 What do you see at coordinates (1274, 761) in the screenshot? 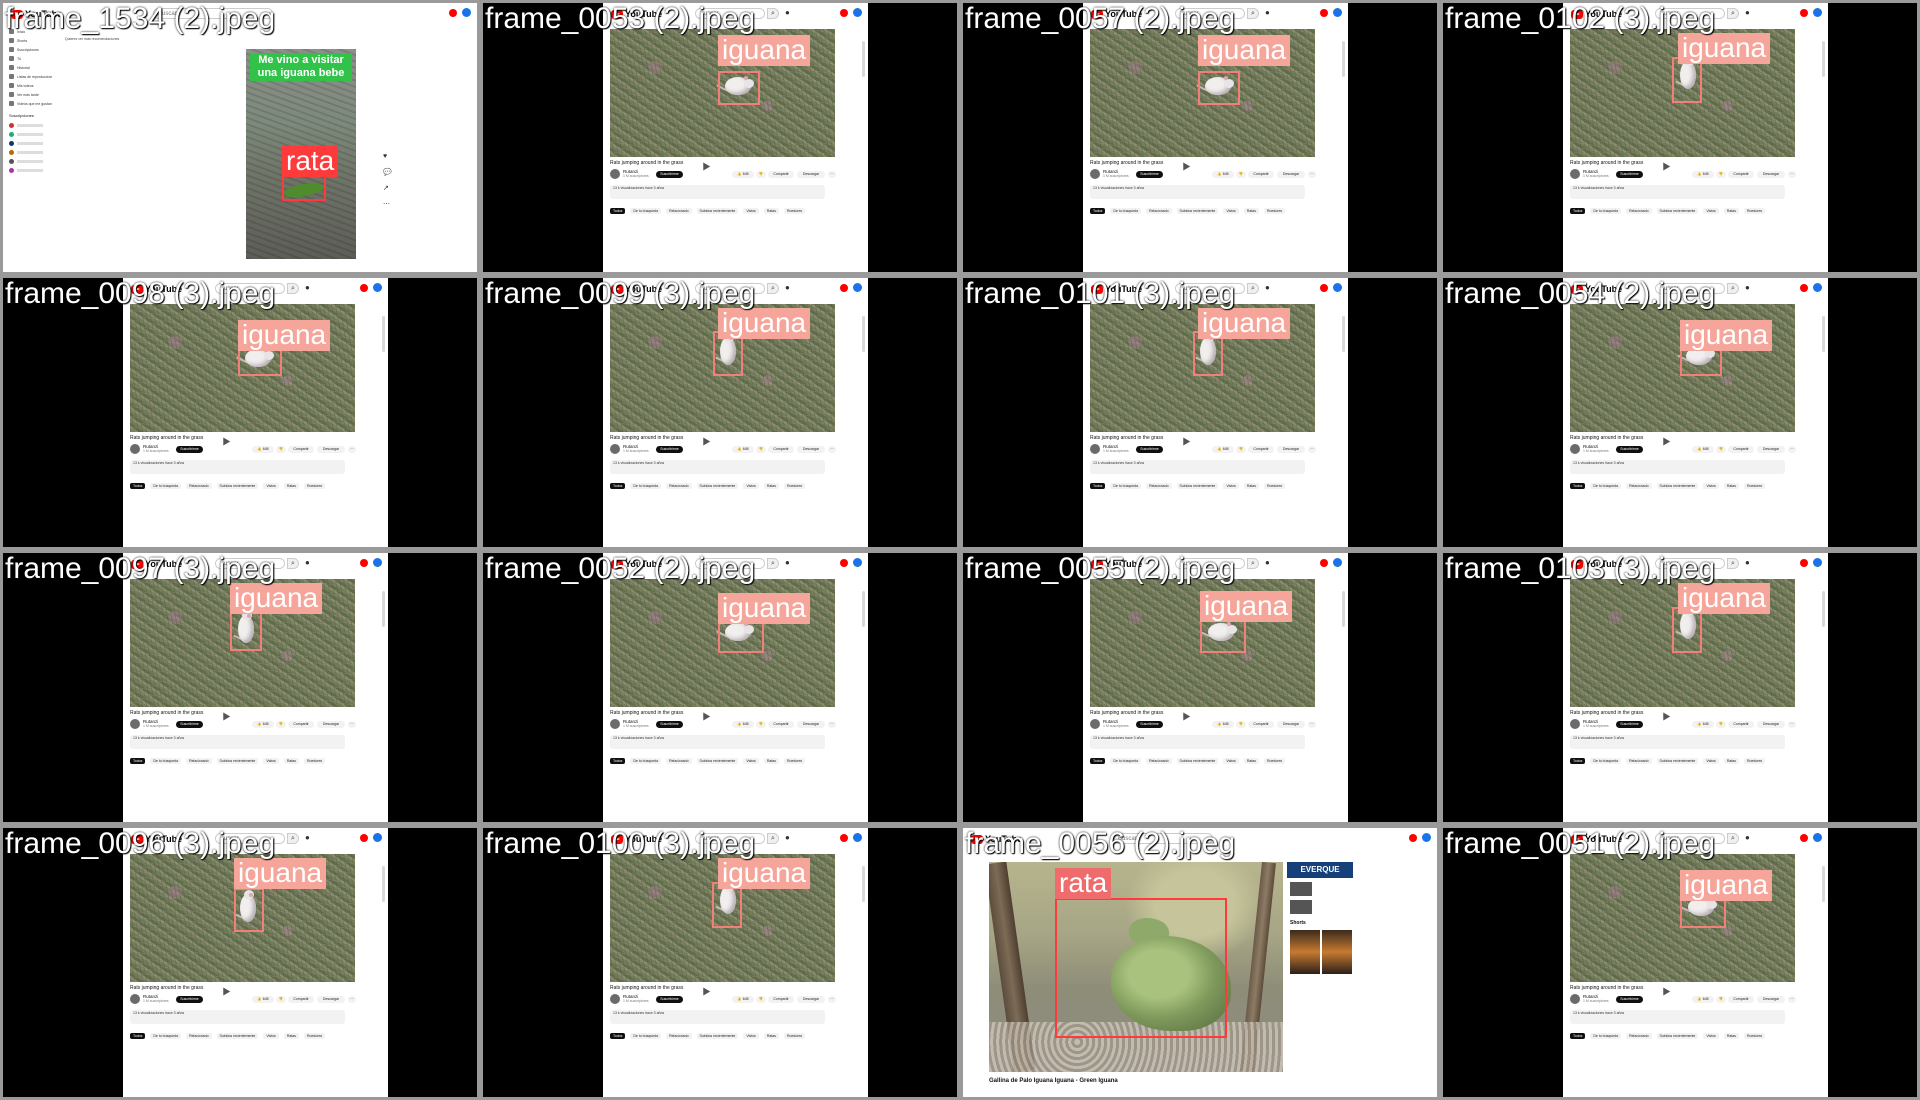
I see `filter-chip: Roedores` at bounding box center [1274, 761].